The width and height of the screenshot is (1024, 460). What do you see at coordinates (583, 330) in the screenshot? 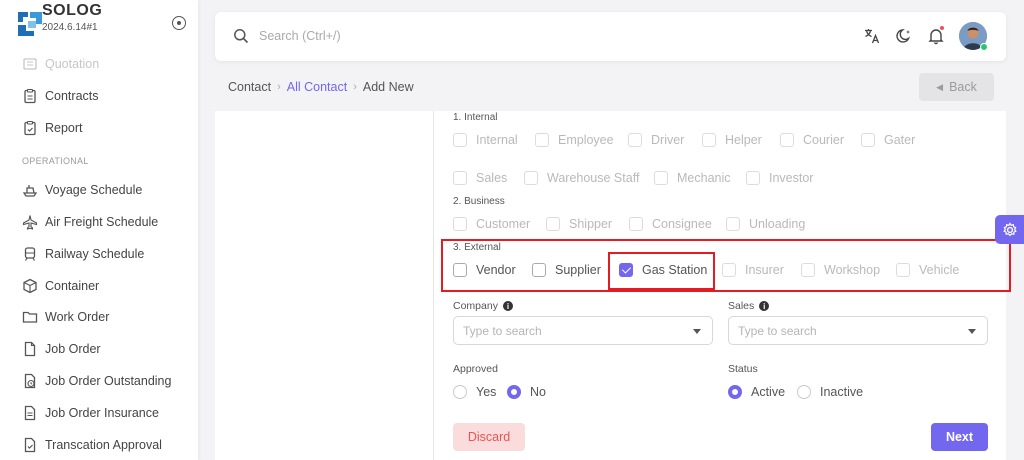
I see `company-select: Type to search` at bounding box center [583, 330].